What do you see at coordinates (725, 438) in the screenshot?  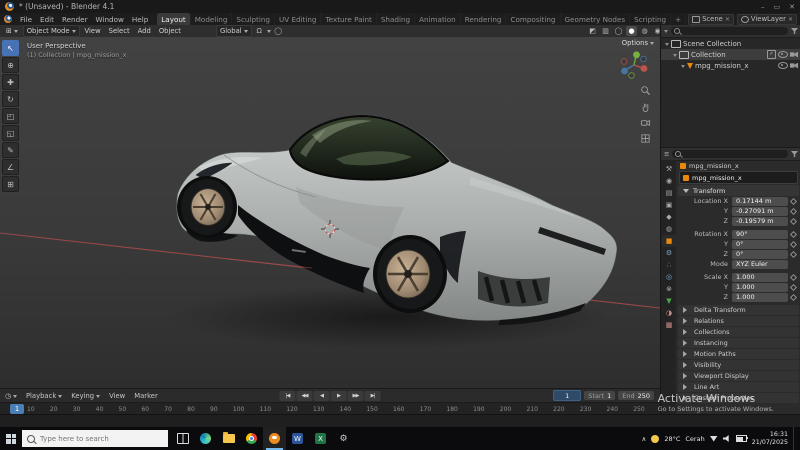 I see `volume-icon` at bounding box center [725, 438].